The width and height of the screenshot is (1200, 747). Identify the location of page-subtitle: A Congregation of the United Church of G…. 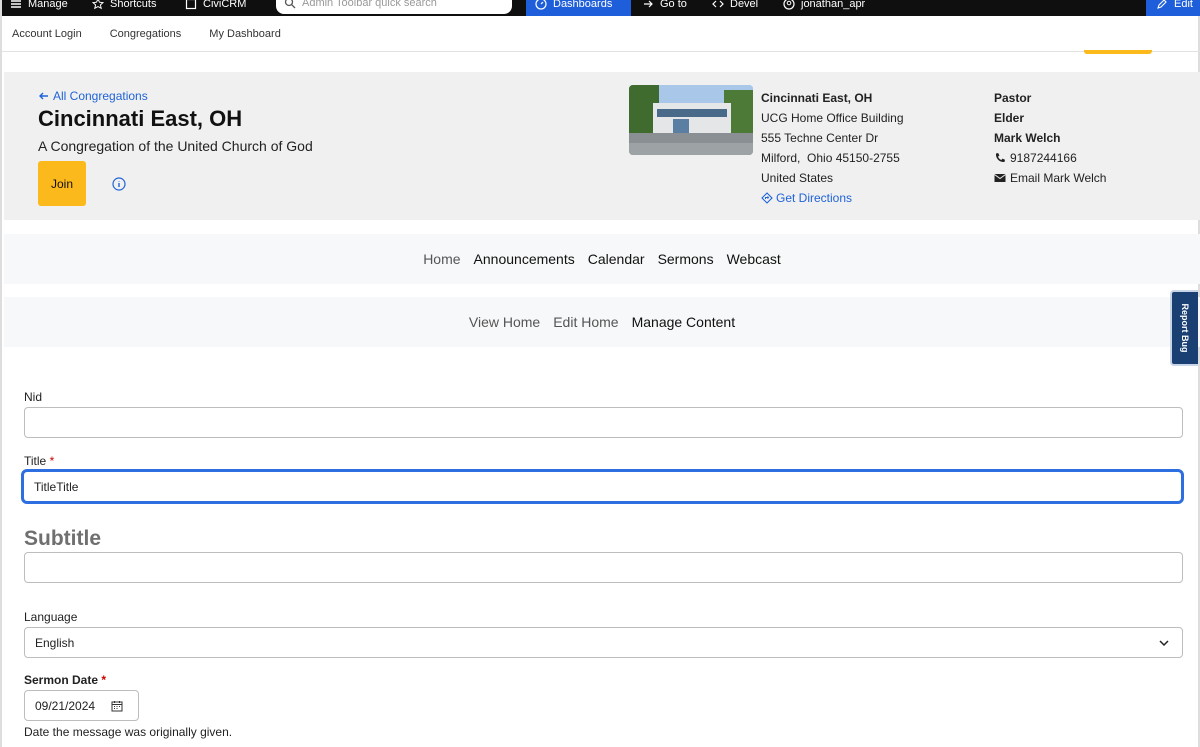
(175, 146).